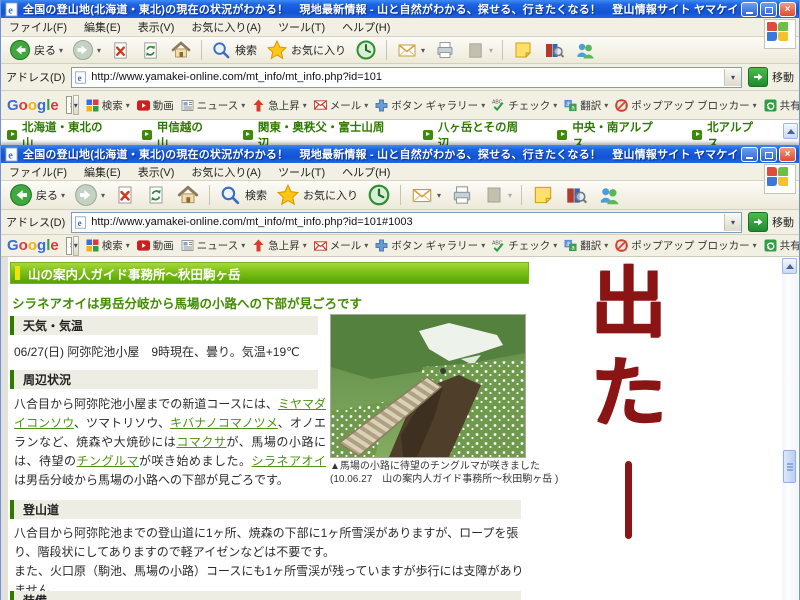  I want to click on handwritten-annotation: 出 た, so click(628, 399).